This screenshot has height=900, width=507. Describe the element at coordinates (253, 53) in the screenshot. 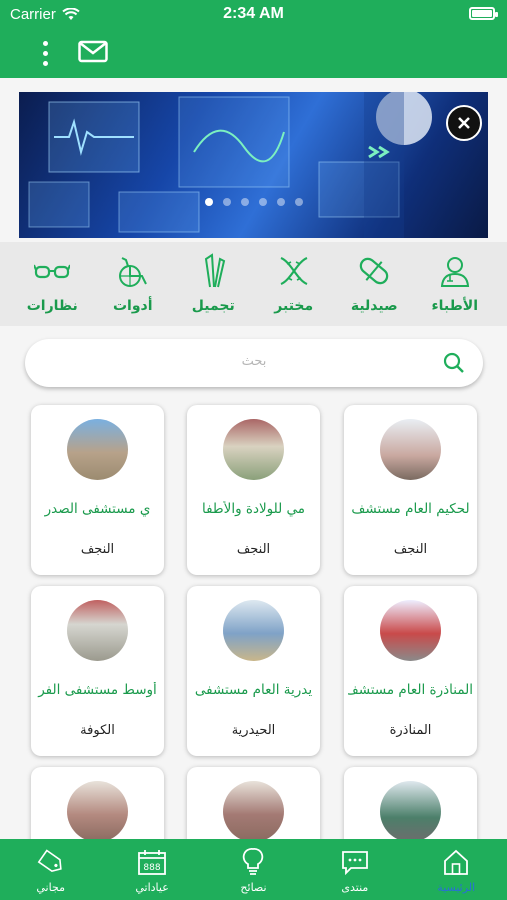

I see `top-navbar` at that location.